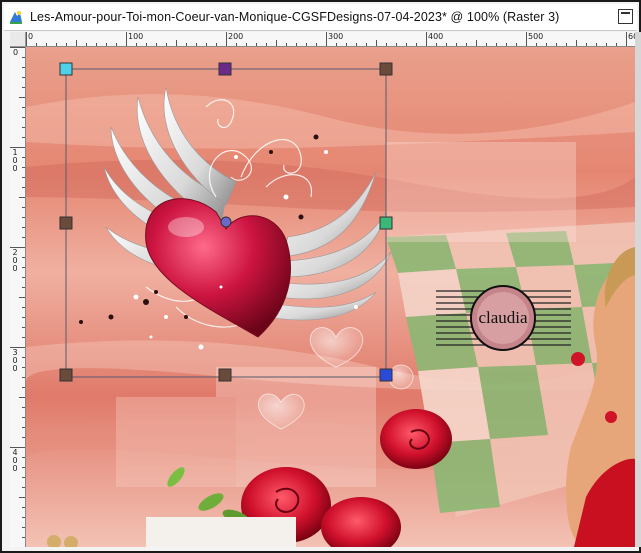  I want to click on ruler-left-label: 100, so click(15, 160).